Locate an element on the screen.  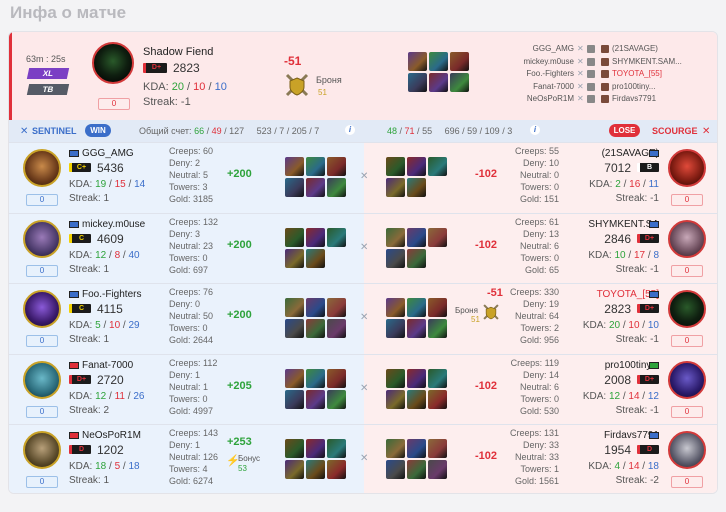
player-streak: Streak: -2 is located at coordinates (637, 480).